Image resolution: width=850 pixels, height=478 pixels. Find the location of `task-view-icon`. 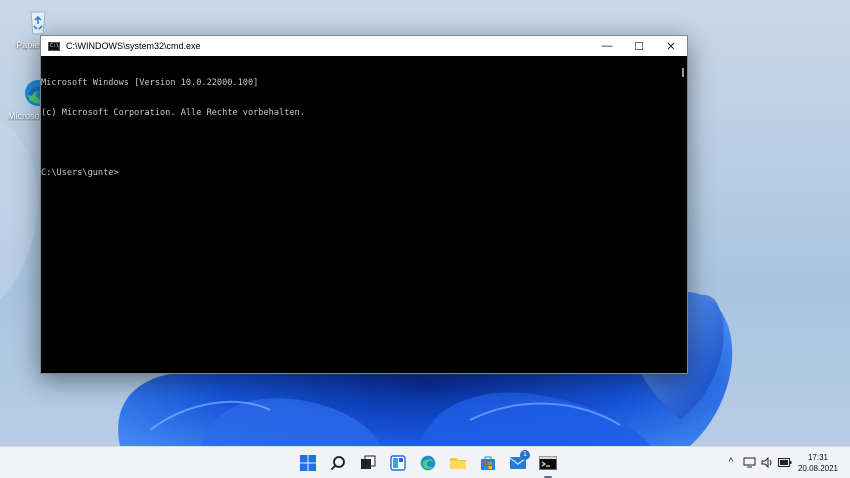

task-view-icon is located at coordinates (368, 462).